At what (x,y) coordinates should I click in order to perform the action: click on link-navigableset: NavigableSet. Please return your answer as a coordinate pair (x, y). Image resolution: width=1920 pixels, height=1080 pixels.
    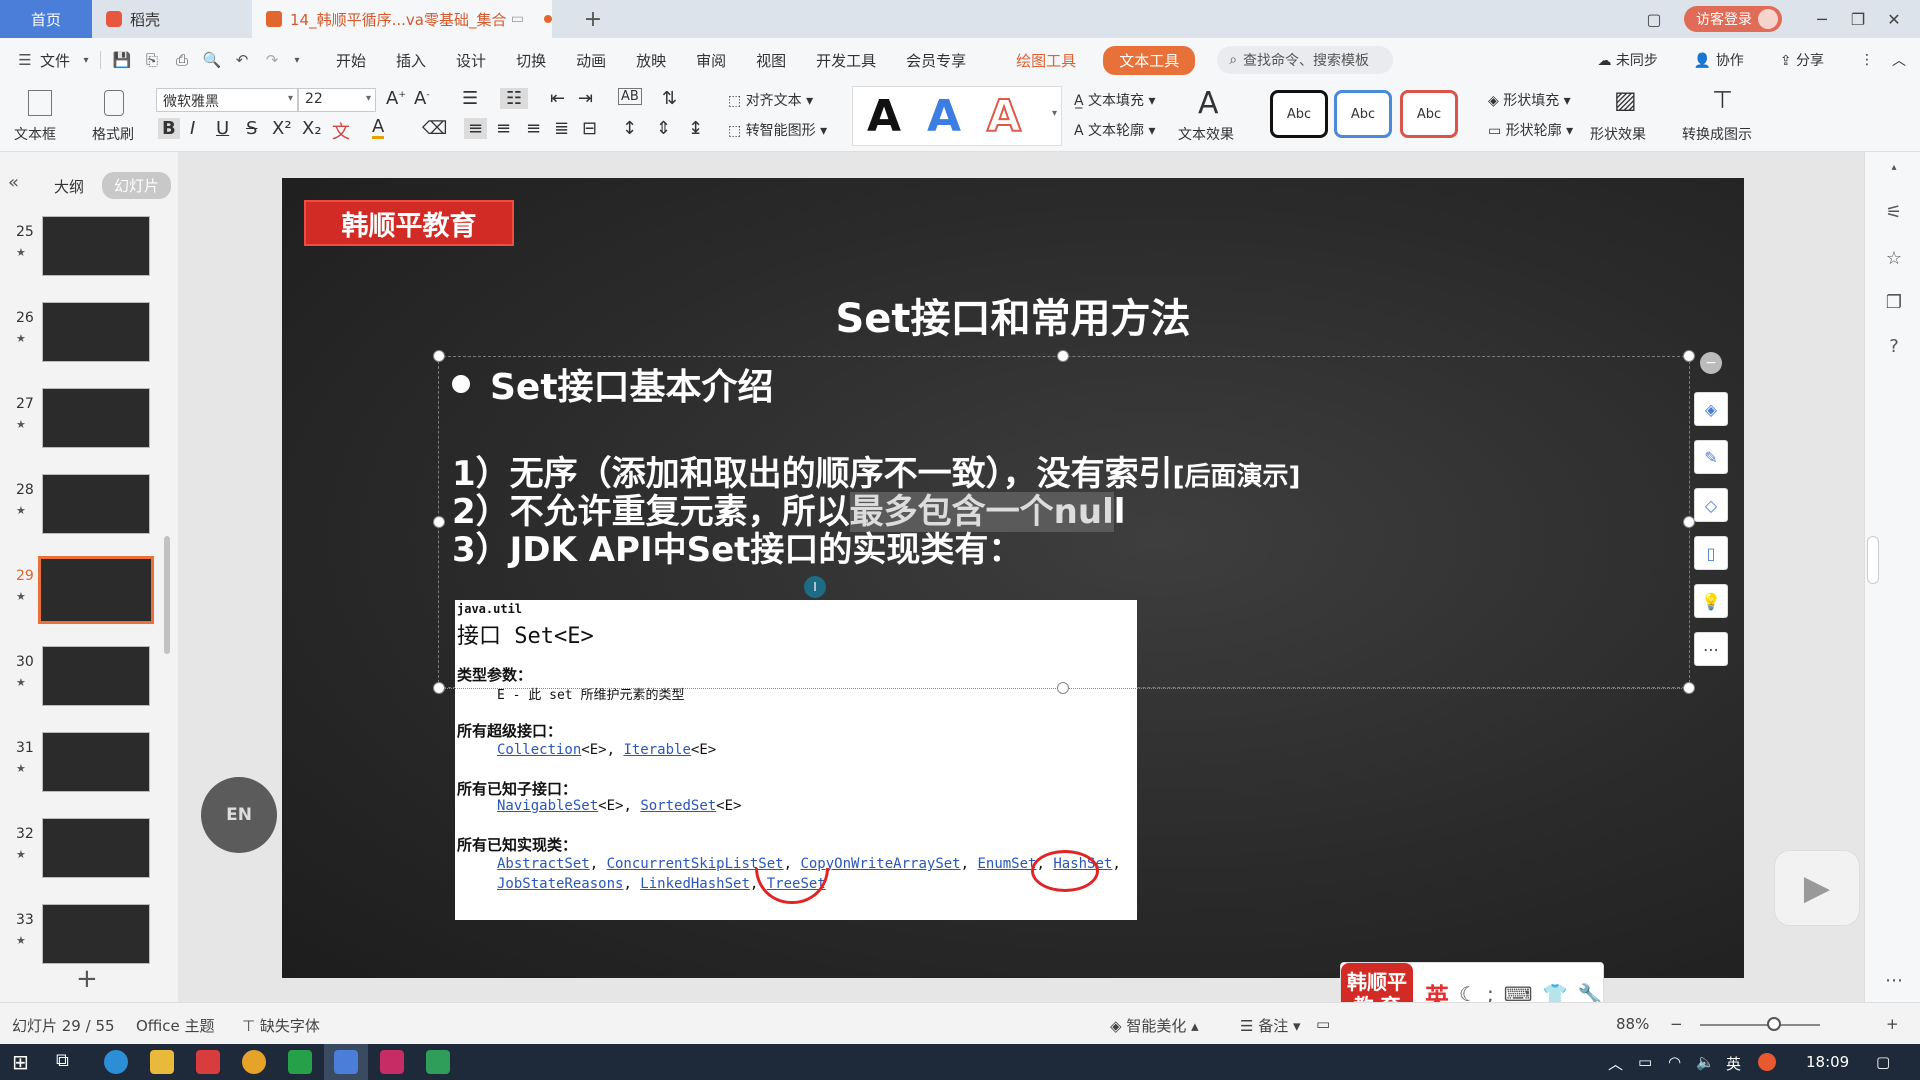
    Looking at the image, I should click on (547, 806).